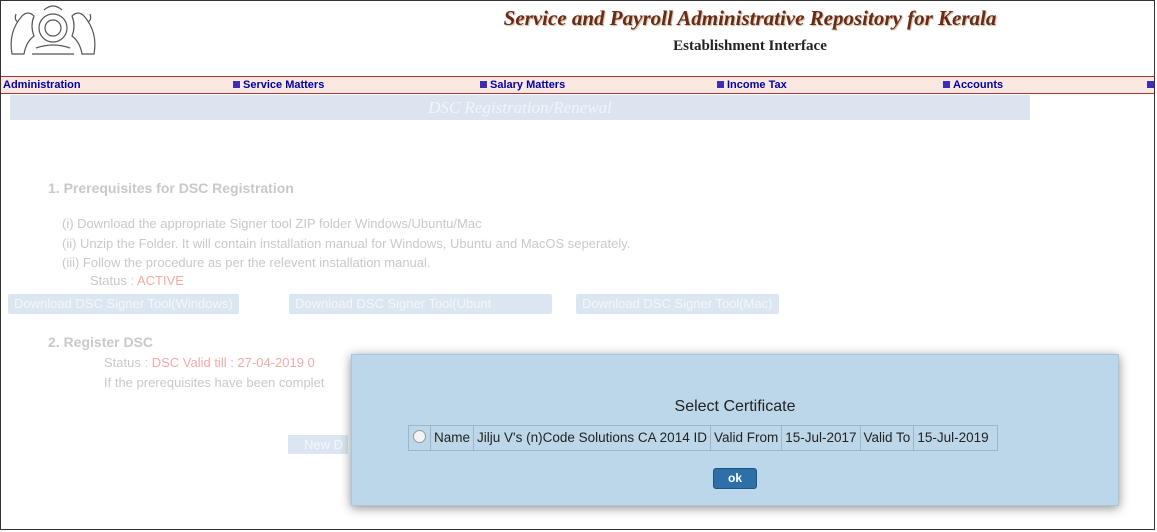 Image resolution: width=1157 pixels, height=532 pixels. Describe the element at coordinates (171, 188) in the screenshot. I see `section-prerequisites-title: 1. Prerequisites for DSC Registration` at that location.